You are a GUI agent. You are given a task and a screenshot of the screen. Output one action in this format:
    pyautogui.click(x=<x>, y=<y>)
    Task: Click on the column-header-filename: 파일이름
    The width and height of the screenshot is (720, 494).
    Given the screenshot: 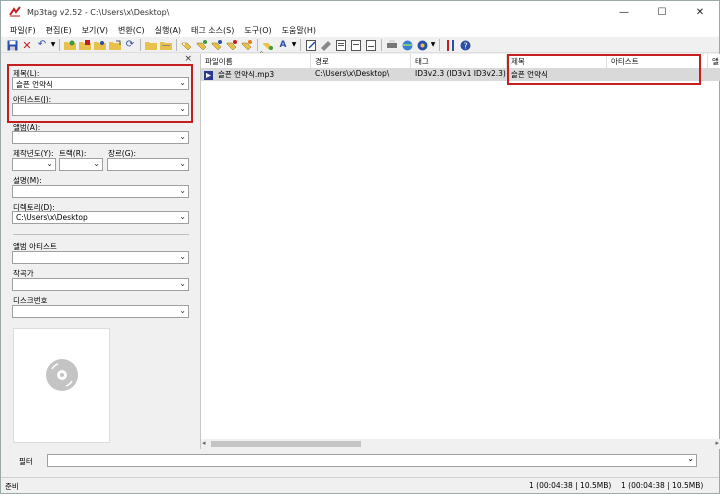 What is the action you would take?
    pyautogui.click(x=256, y=61)
    